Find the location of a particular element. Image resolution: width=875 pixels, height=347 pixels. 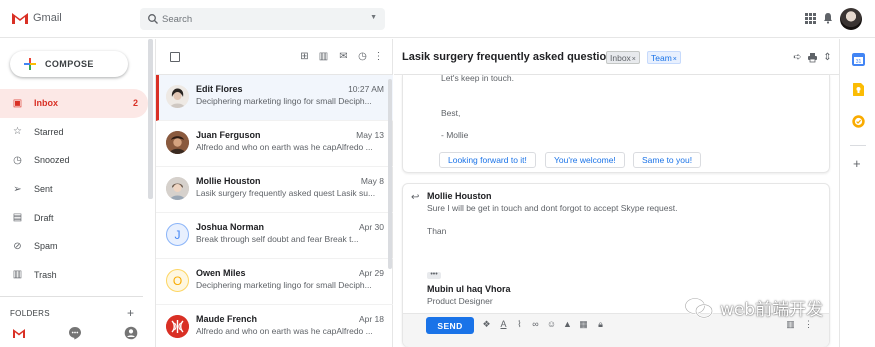

sidebar-item-label: Trash is located at coordinates (45, 274).